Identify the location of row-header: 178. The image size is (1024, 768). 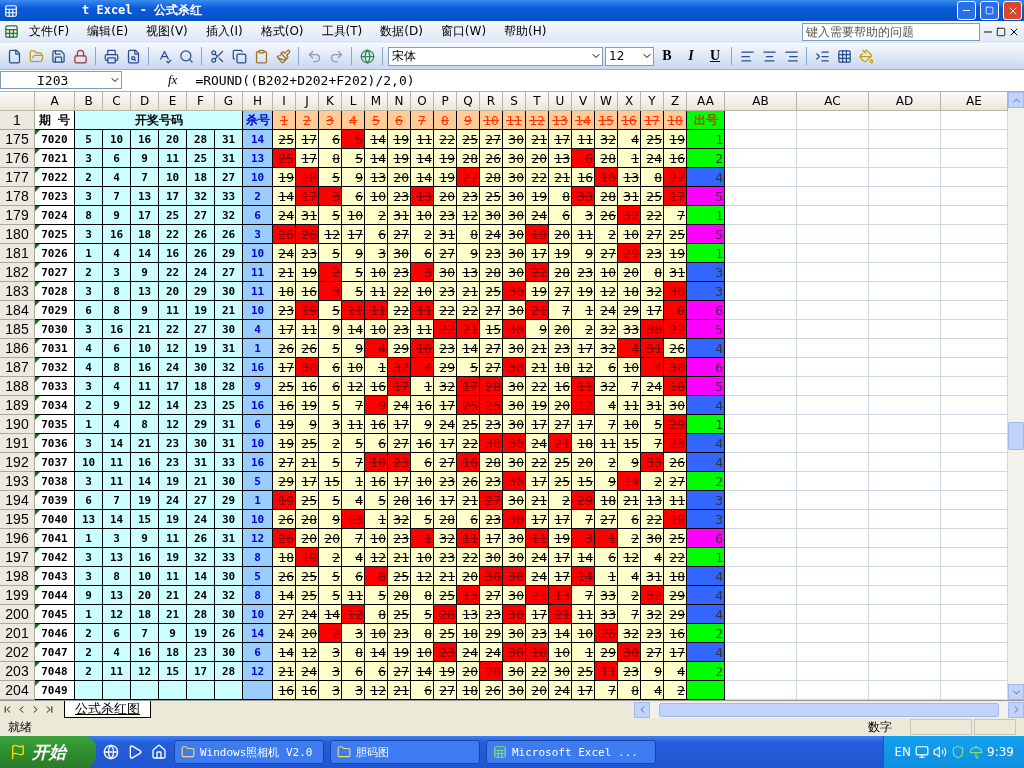
(17, 197).